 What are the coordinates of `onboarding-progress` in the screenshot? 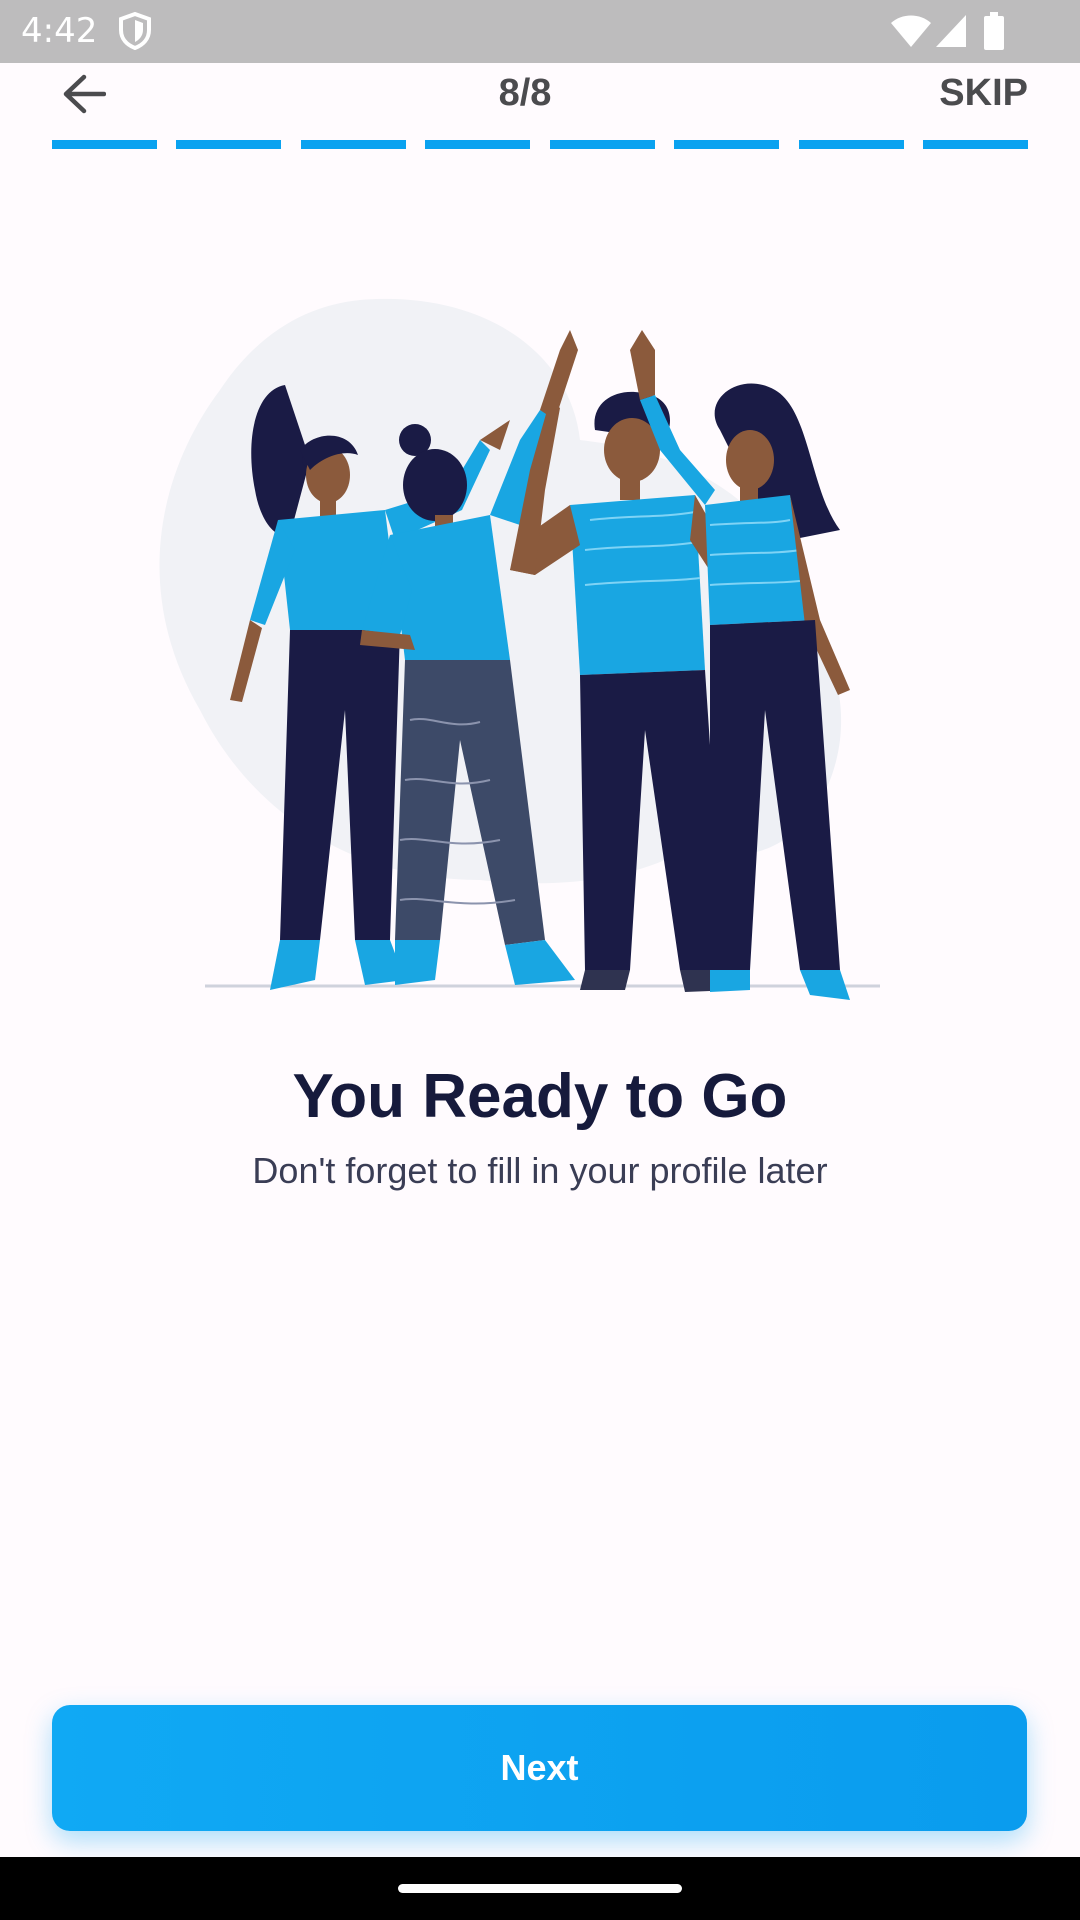 It's located at (540, 144).